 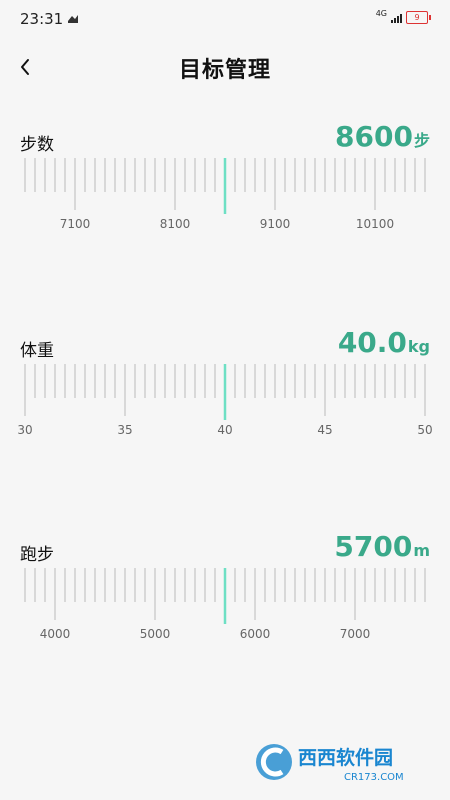 What do you see at coordinates (345, 757) in the screenshot?
I see `watermark-brand: 西西软件园` at bounding box center [345, 757].